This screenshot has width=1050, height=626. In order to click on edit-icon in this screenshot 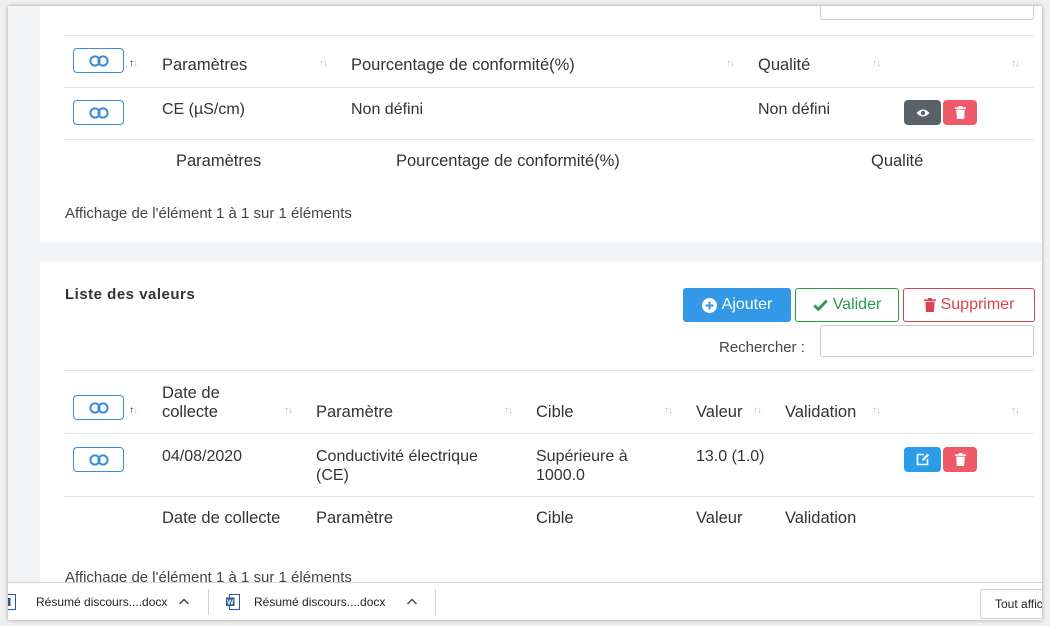, I will do `click(922, 459)`.